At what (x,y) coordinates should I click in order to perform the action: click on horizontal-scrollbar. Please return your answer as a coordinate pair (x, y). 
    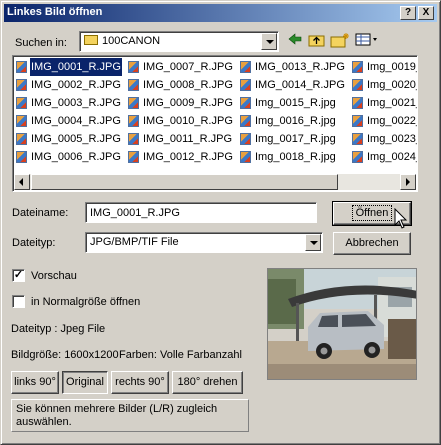
    Looking at the image, I should click on (215, 182).